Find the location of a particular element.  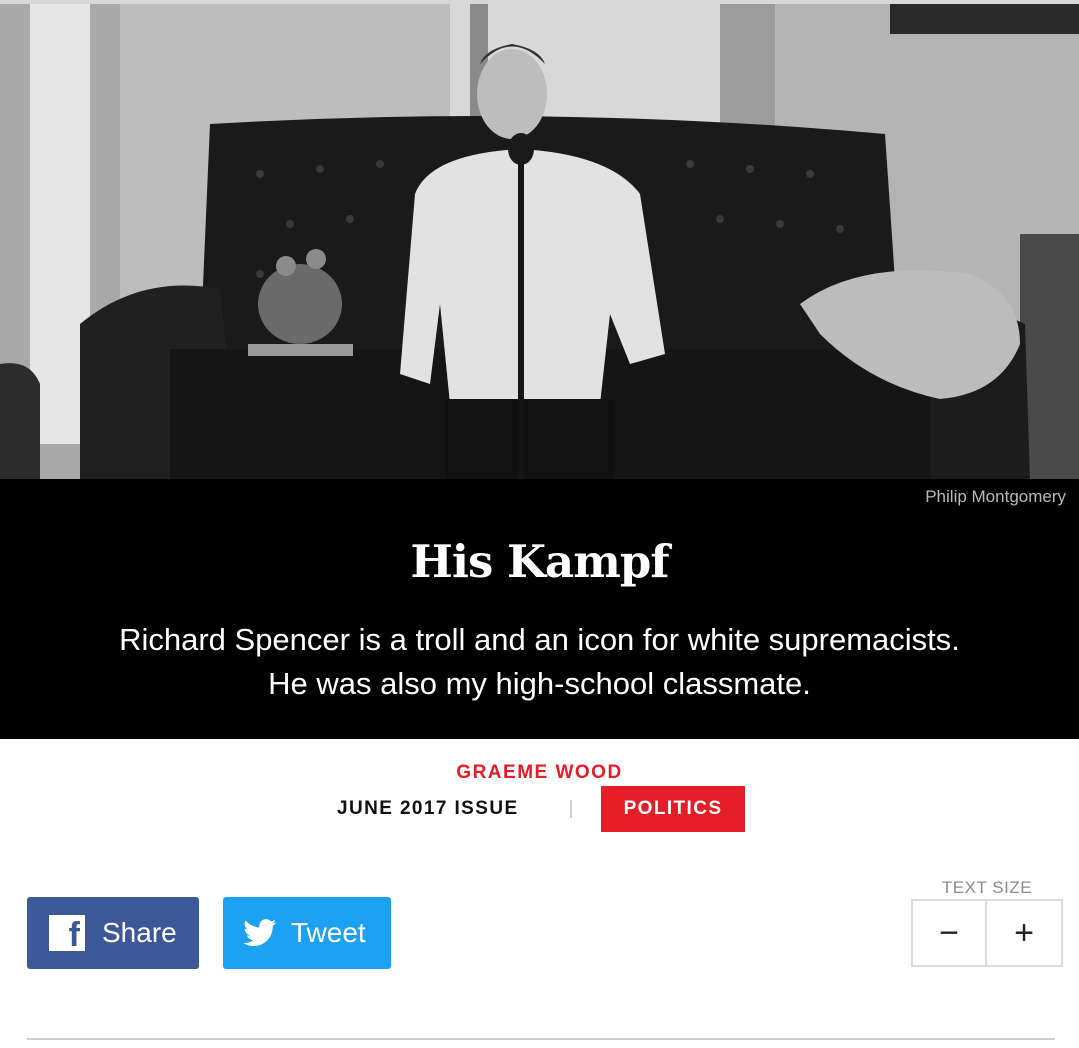

text-size-increase-button: + is located at coordinates (1024, 933).